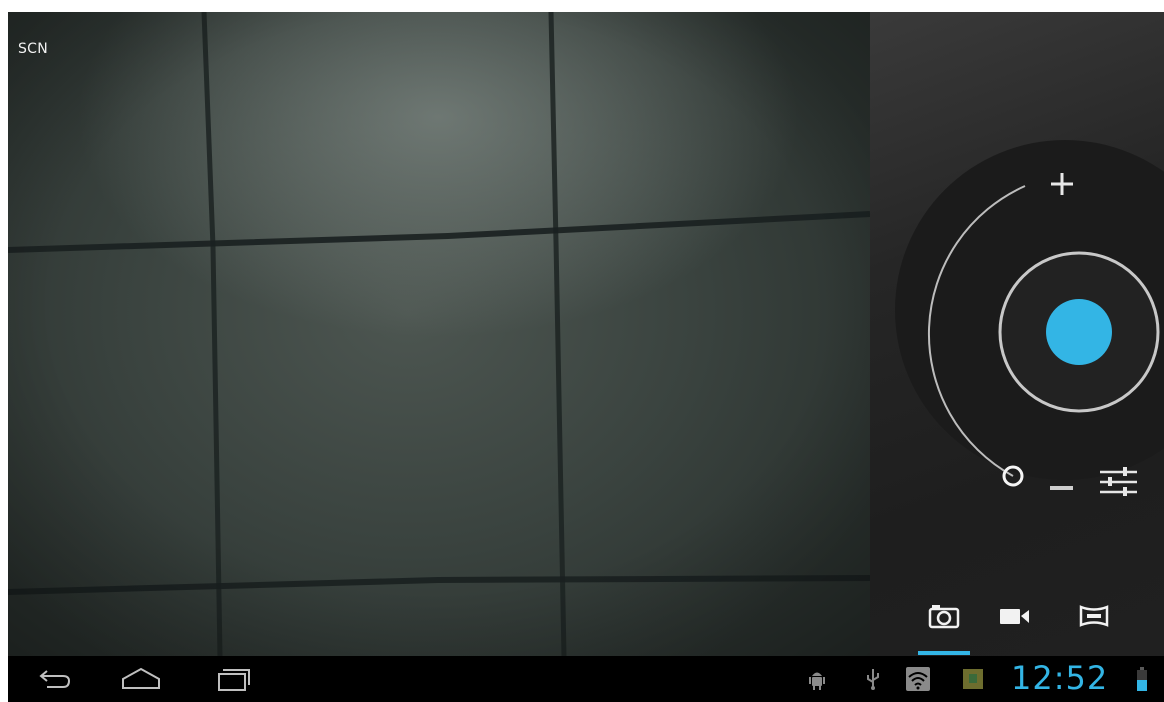 The height and width of the screenshot is (702, 1164). I want to click on status-clock: 12:52, so click(1059, 679).